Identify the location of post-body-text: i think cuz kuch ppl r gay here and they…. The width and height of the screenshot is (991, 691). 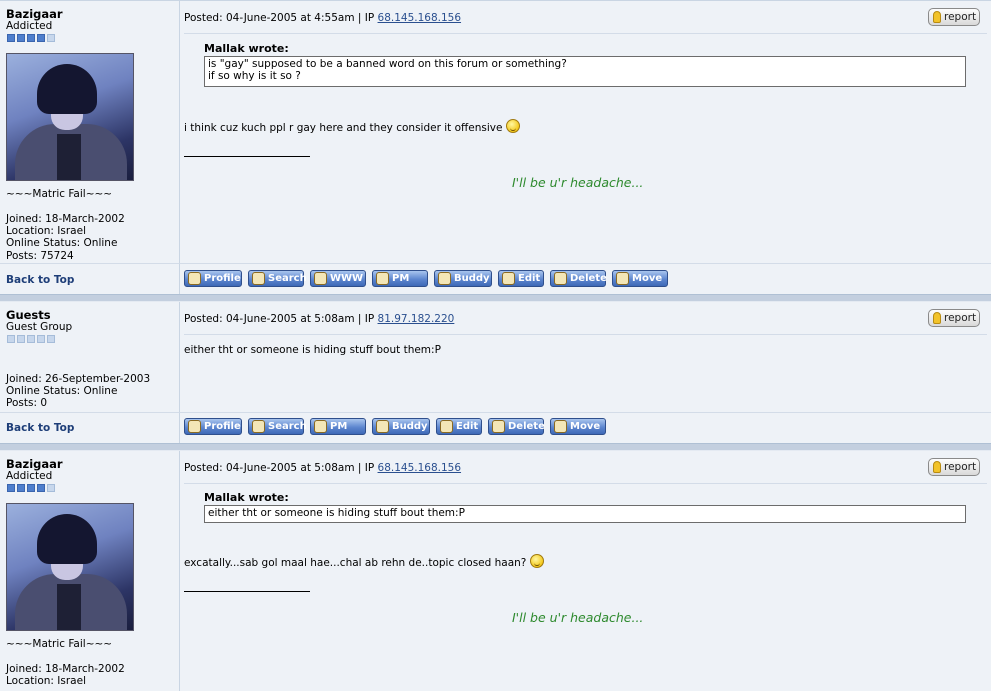
(343, 128).